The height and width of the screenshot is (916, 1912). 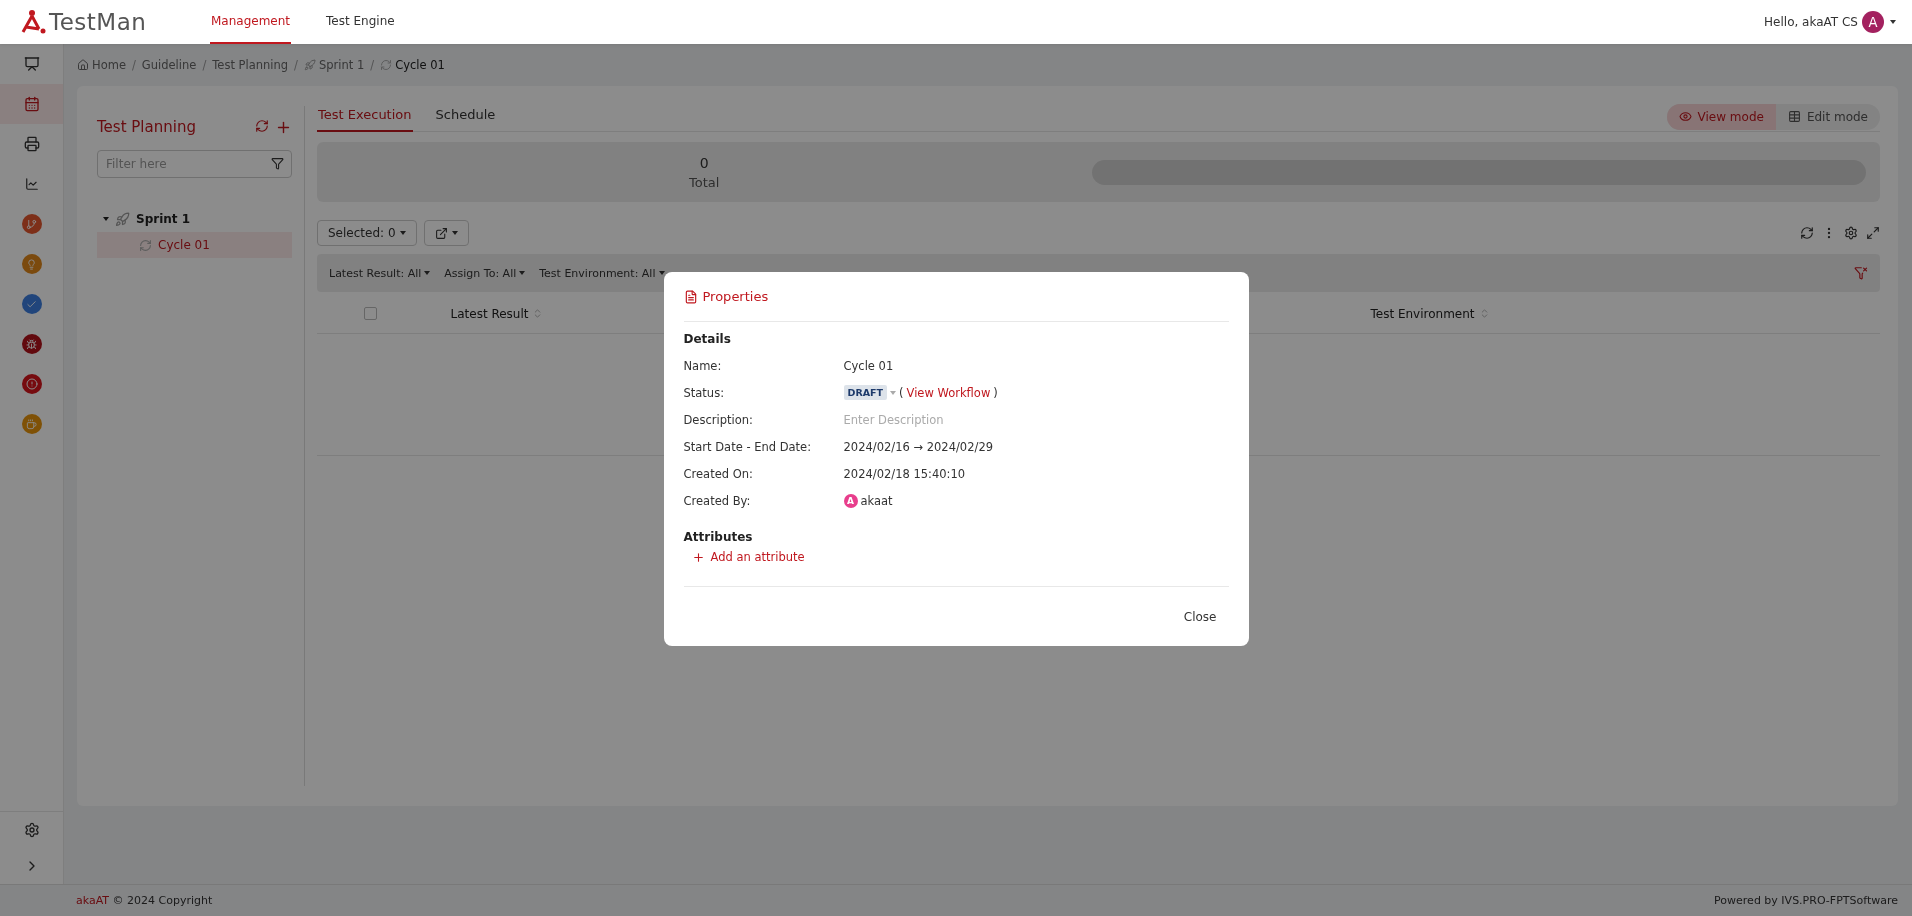 What do you see at coordinates (1721, 116) in the screenshot?
I see `mode-button: View mode` at bounding box center [1721, 116].